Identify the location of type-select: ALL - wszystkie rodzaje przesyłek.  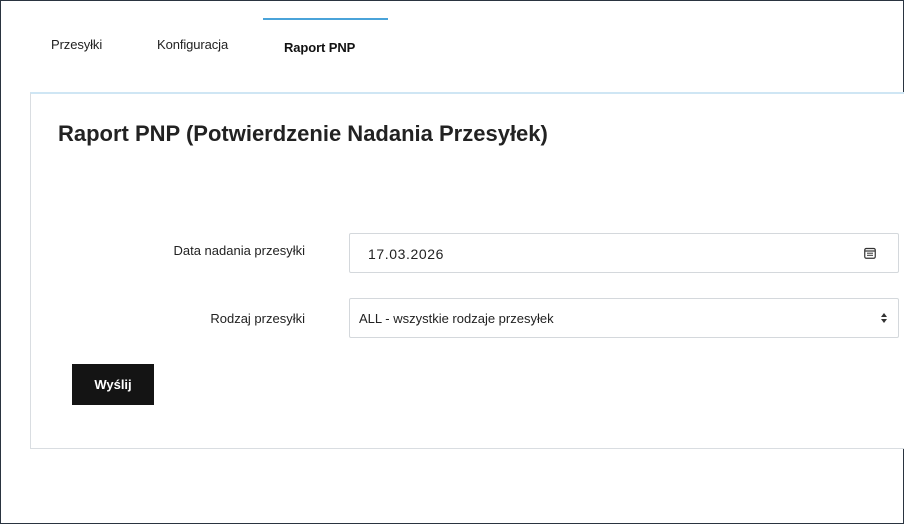
(624, 318).